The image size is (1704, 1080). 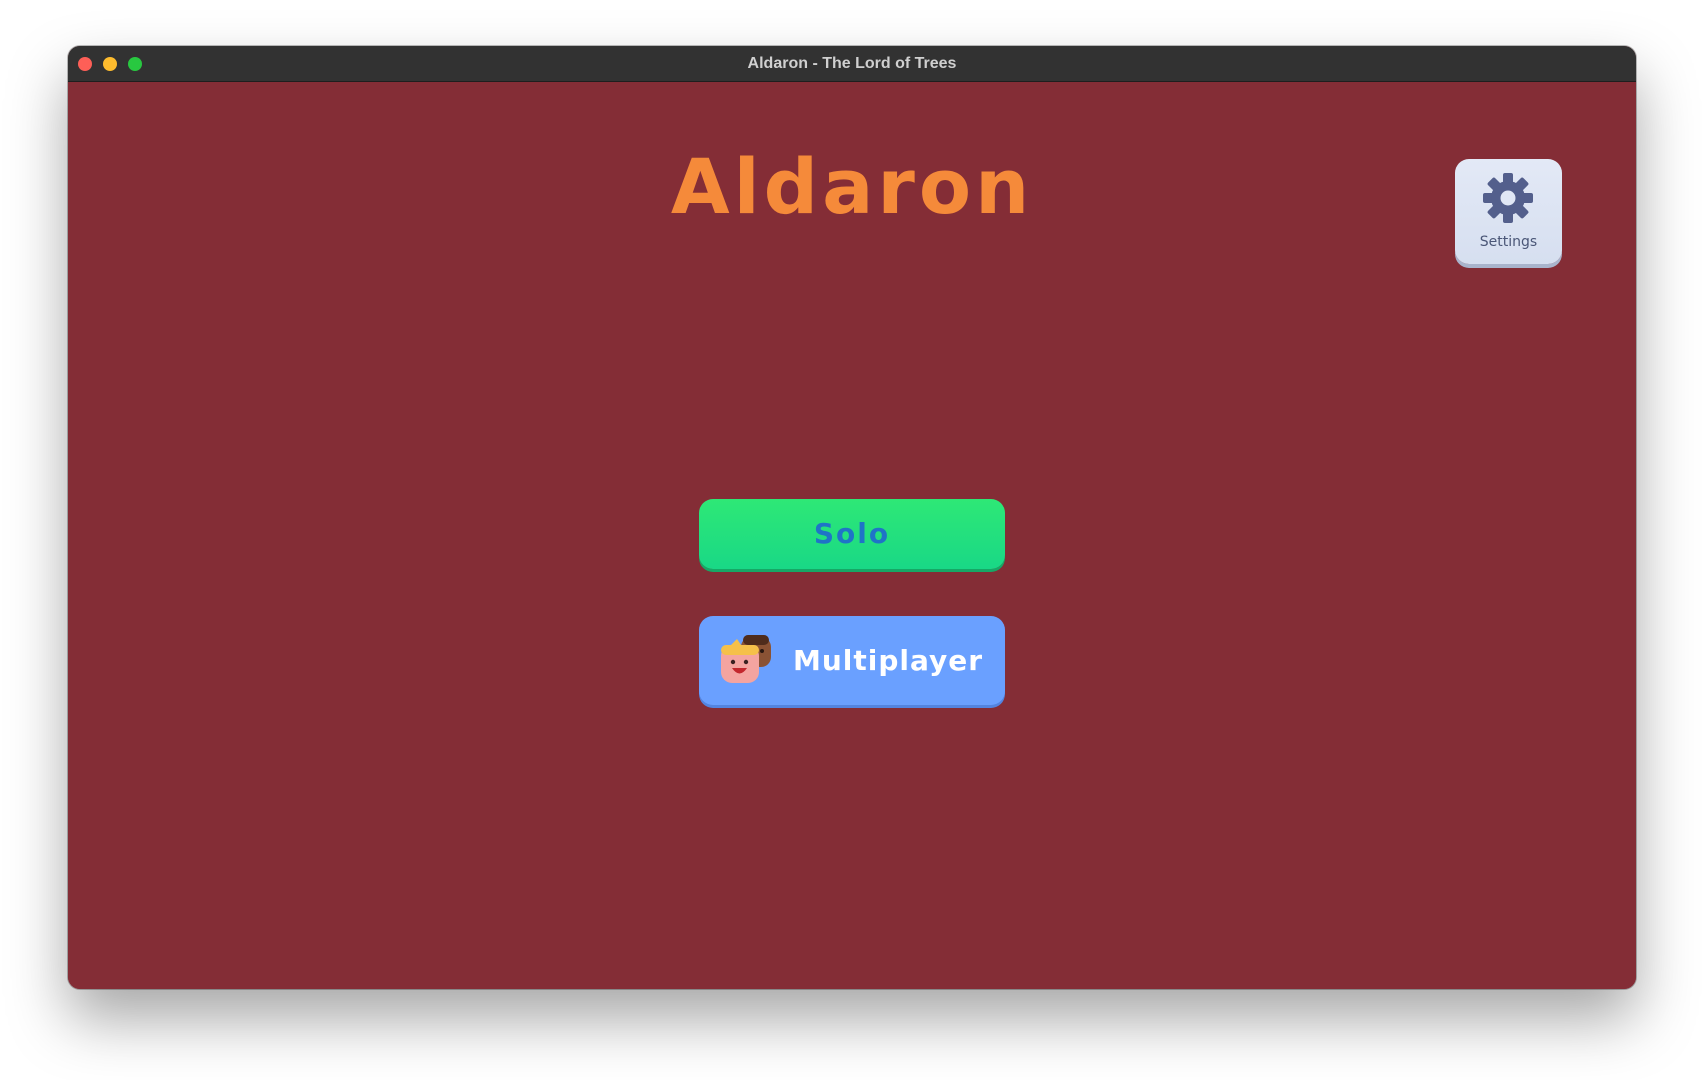 I want to click on solo-button: Solo, so click(x=852, y=534).